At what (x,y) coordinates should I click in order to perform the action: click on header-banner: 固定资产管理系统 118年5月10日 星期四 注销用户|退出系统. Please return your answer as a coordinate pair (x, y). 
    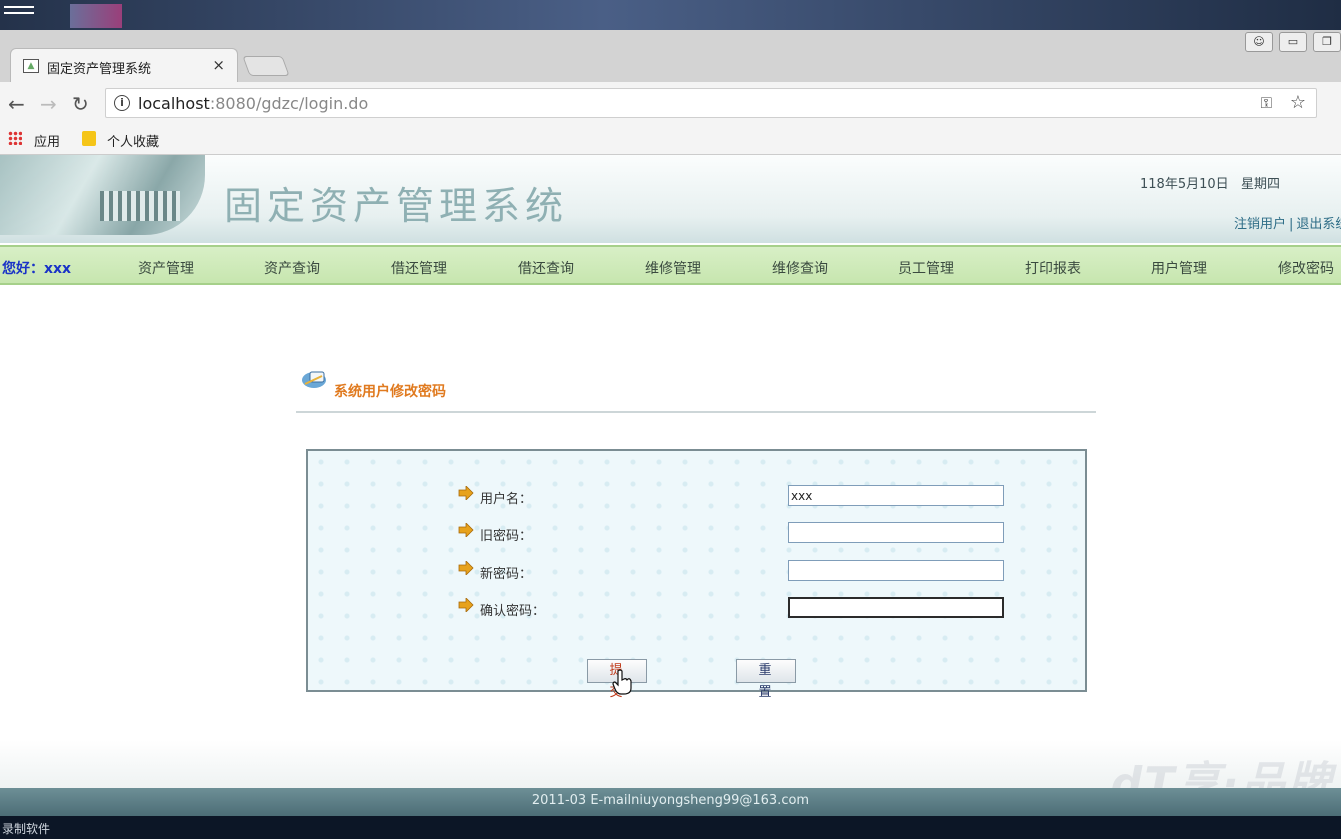
    Looking at the image, I should click on (670, 199).